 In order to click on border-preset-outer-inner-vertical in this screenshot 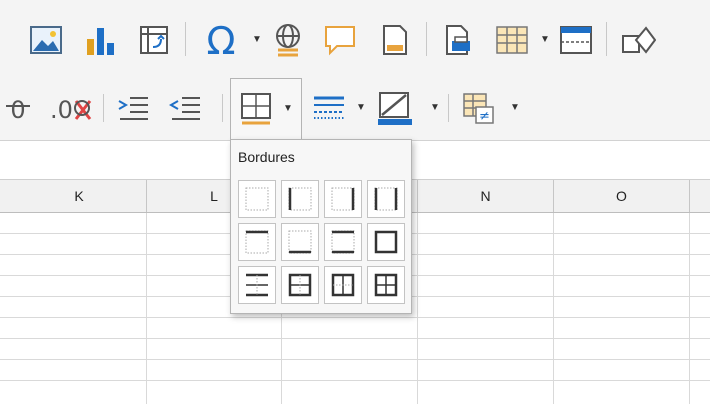, I will do `click(343, 285)`.